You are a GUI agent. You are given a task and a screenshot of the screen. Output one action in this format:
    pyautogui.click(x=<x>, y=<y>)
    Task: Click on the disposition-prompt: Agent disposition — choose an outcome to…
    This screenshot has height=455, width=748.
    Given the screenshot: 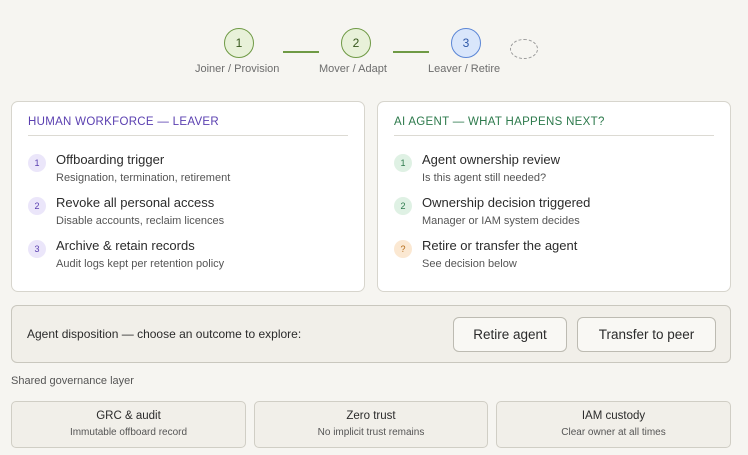 What is the action you would take?
    pyautogui.click(x=164, y=334)
    